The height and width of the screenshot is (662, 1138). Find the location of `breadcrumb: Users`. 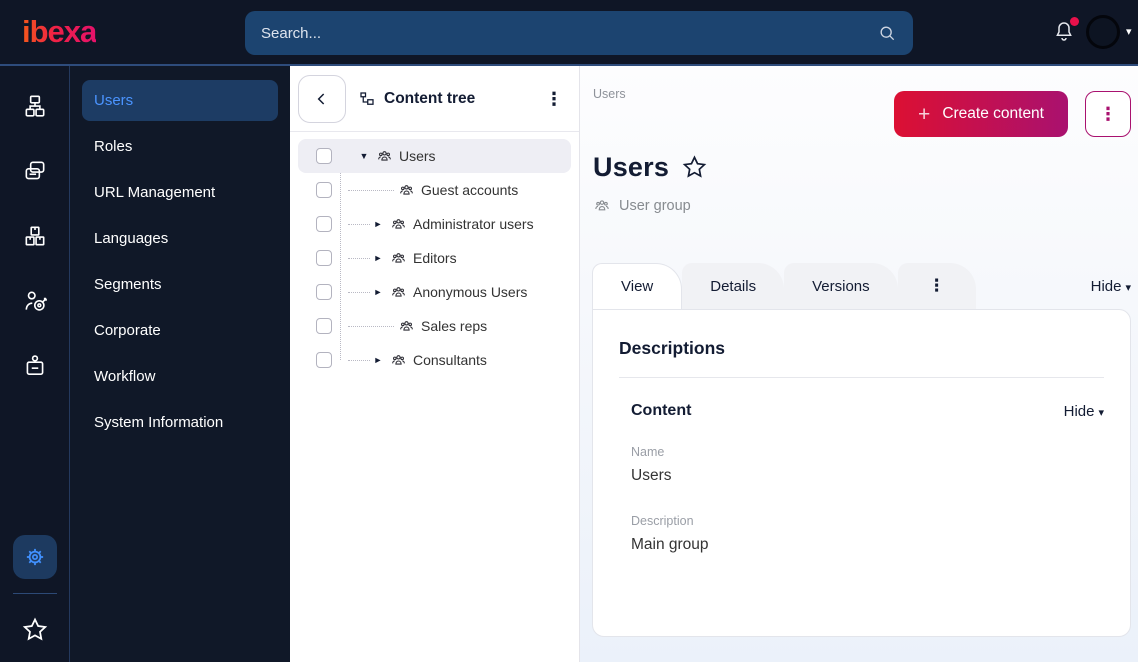

breadcrumb: Users is located at coordinates (609, 94).